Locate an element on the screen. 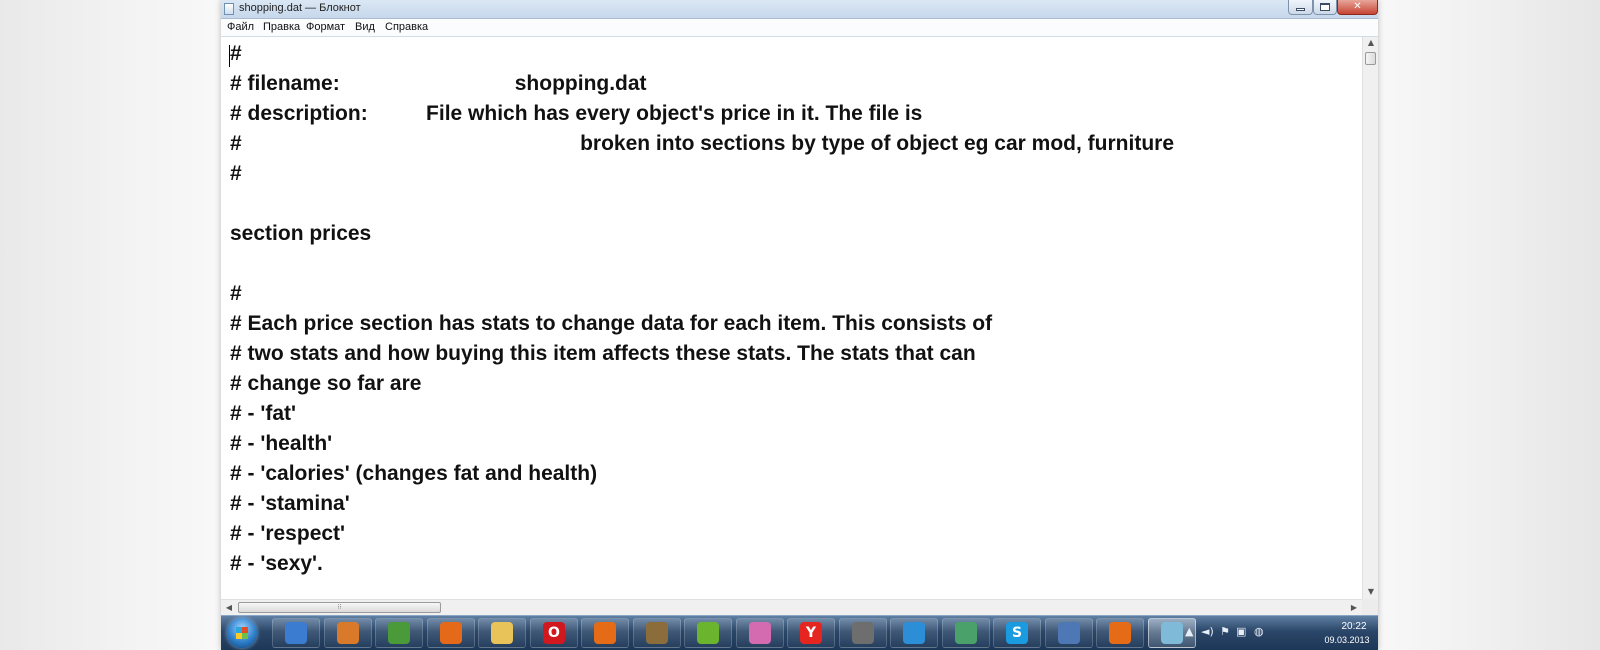 The width and height of the screenshot is (1600, 650). close-button: ✕ is located at coordinates (1357, 7).